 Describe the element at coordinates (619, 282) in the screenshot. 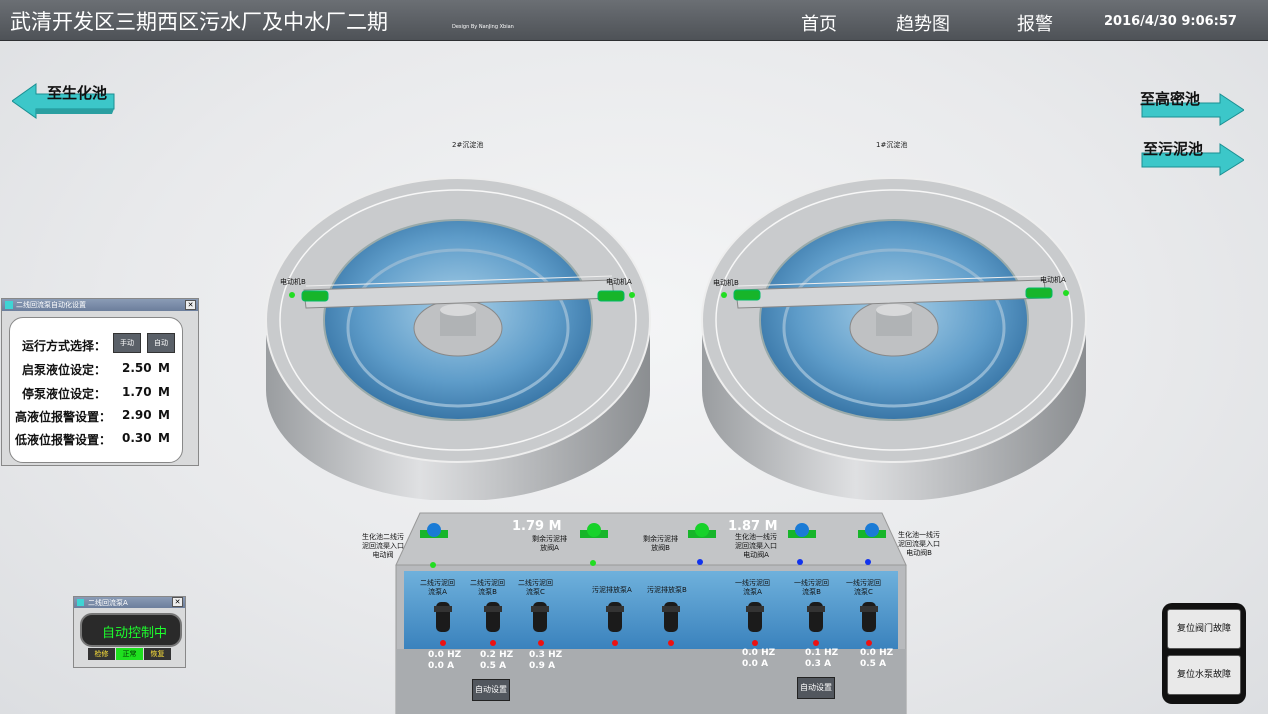

I see `tank2-motor-a-label: 电动机A` at that location.